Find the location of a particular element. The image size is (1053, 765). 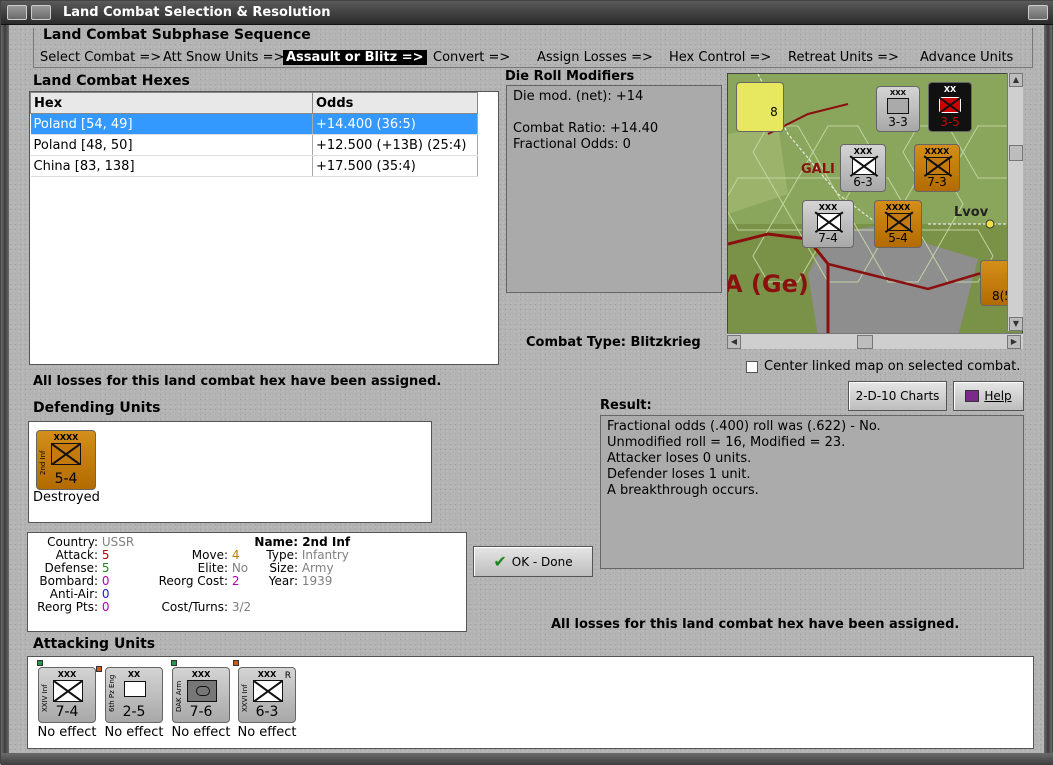

attacking-title: Attacking Units is located at coordinates (94, 644).